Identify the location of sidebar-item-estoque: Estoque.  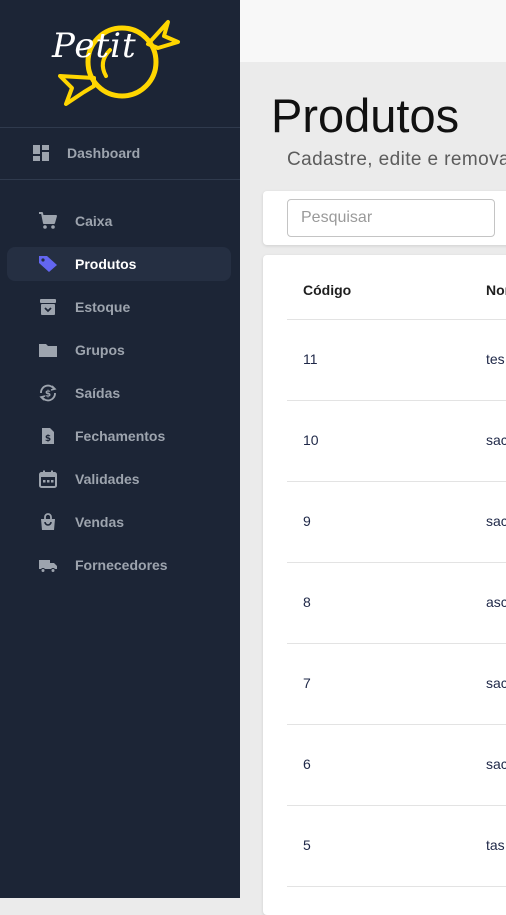
(119, 307).